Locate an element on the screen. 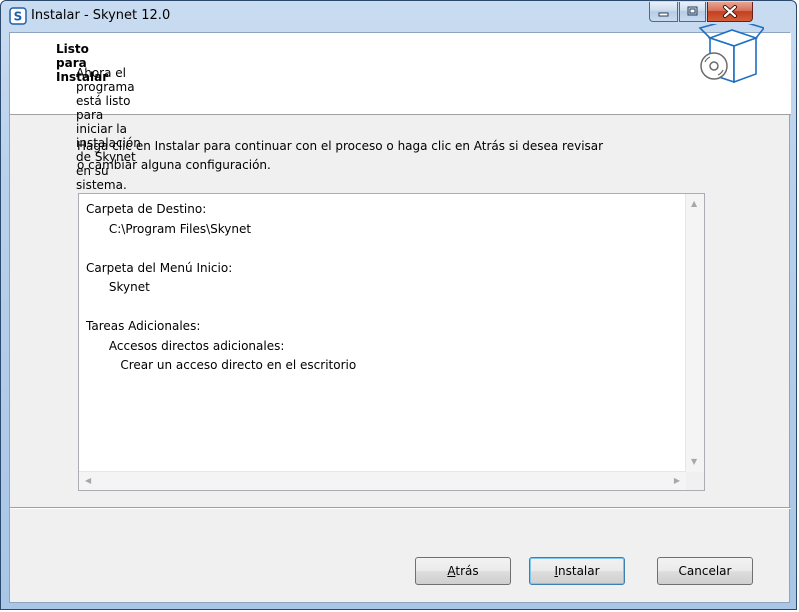 This screenshot has width=799, height=612. summary-line: Skynet is located at coordinates (118, 287).